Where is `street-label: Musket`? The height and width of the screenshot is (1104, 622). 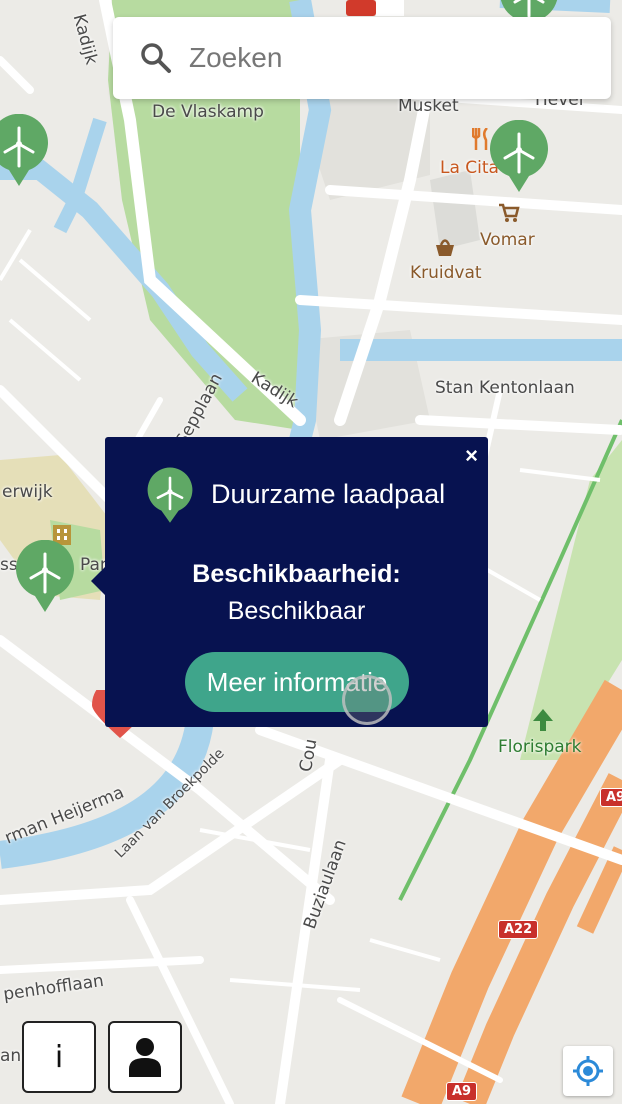
street-label: Musket is located at coordinates (428, 106).